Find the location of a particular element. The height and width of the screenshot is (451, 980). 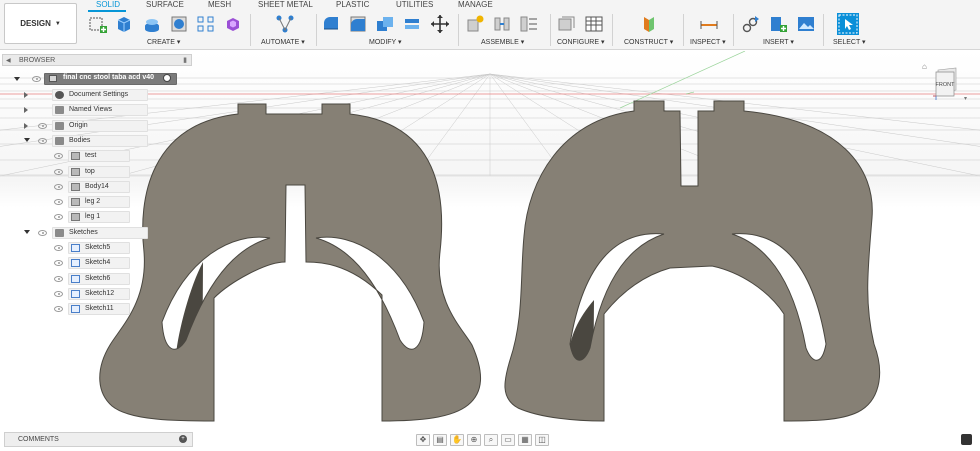

offset-plane-icon is located at coordinates (649, 24).